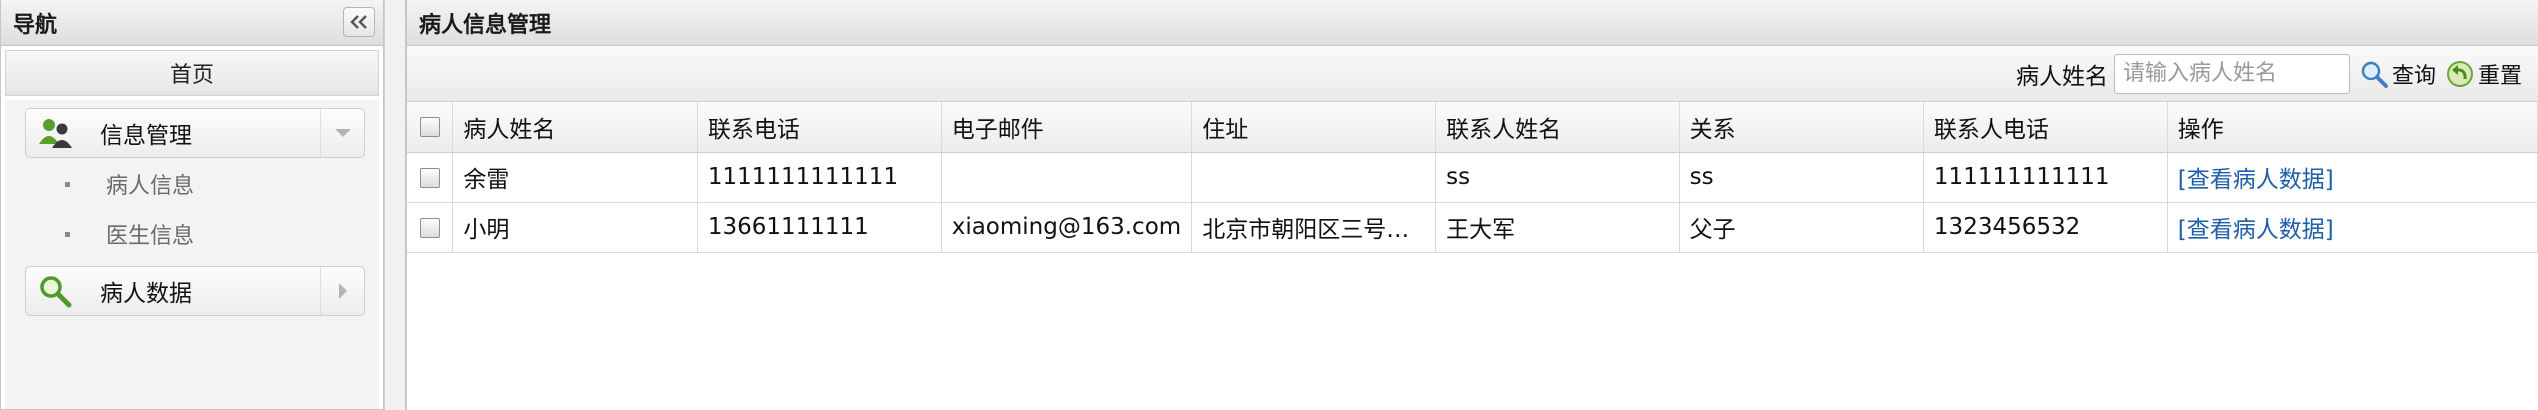  I want to click on cell-relation: 父子, so click(1801, 227).